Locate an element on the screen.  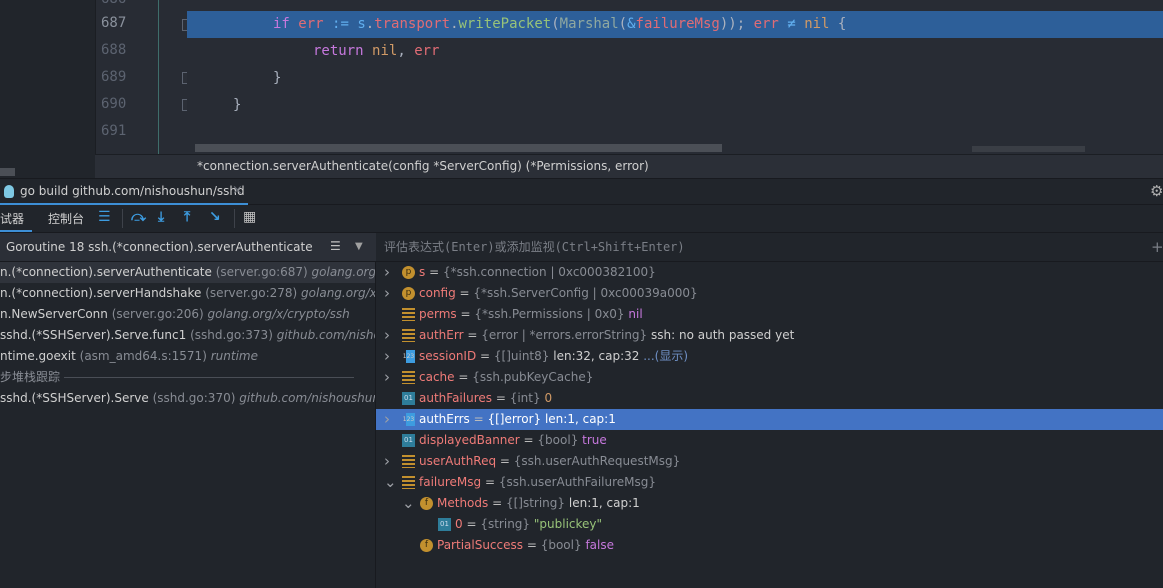
step-over-icon: ⤼ is located at coordinates (138, 217).